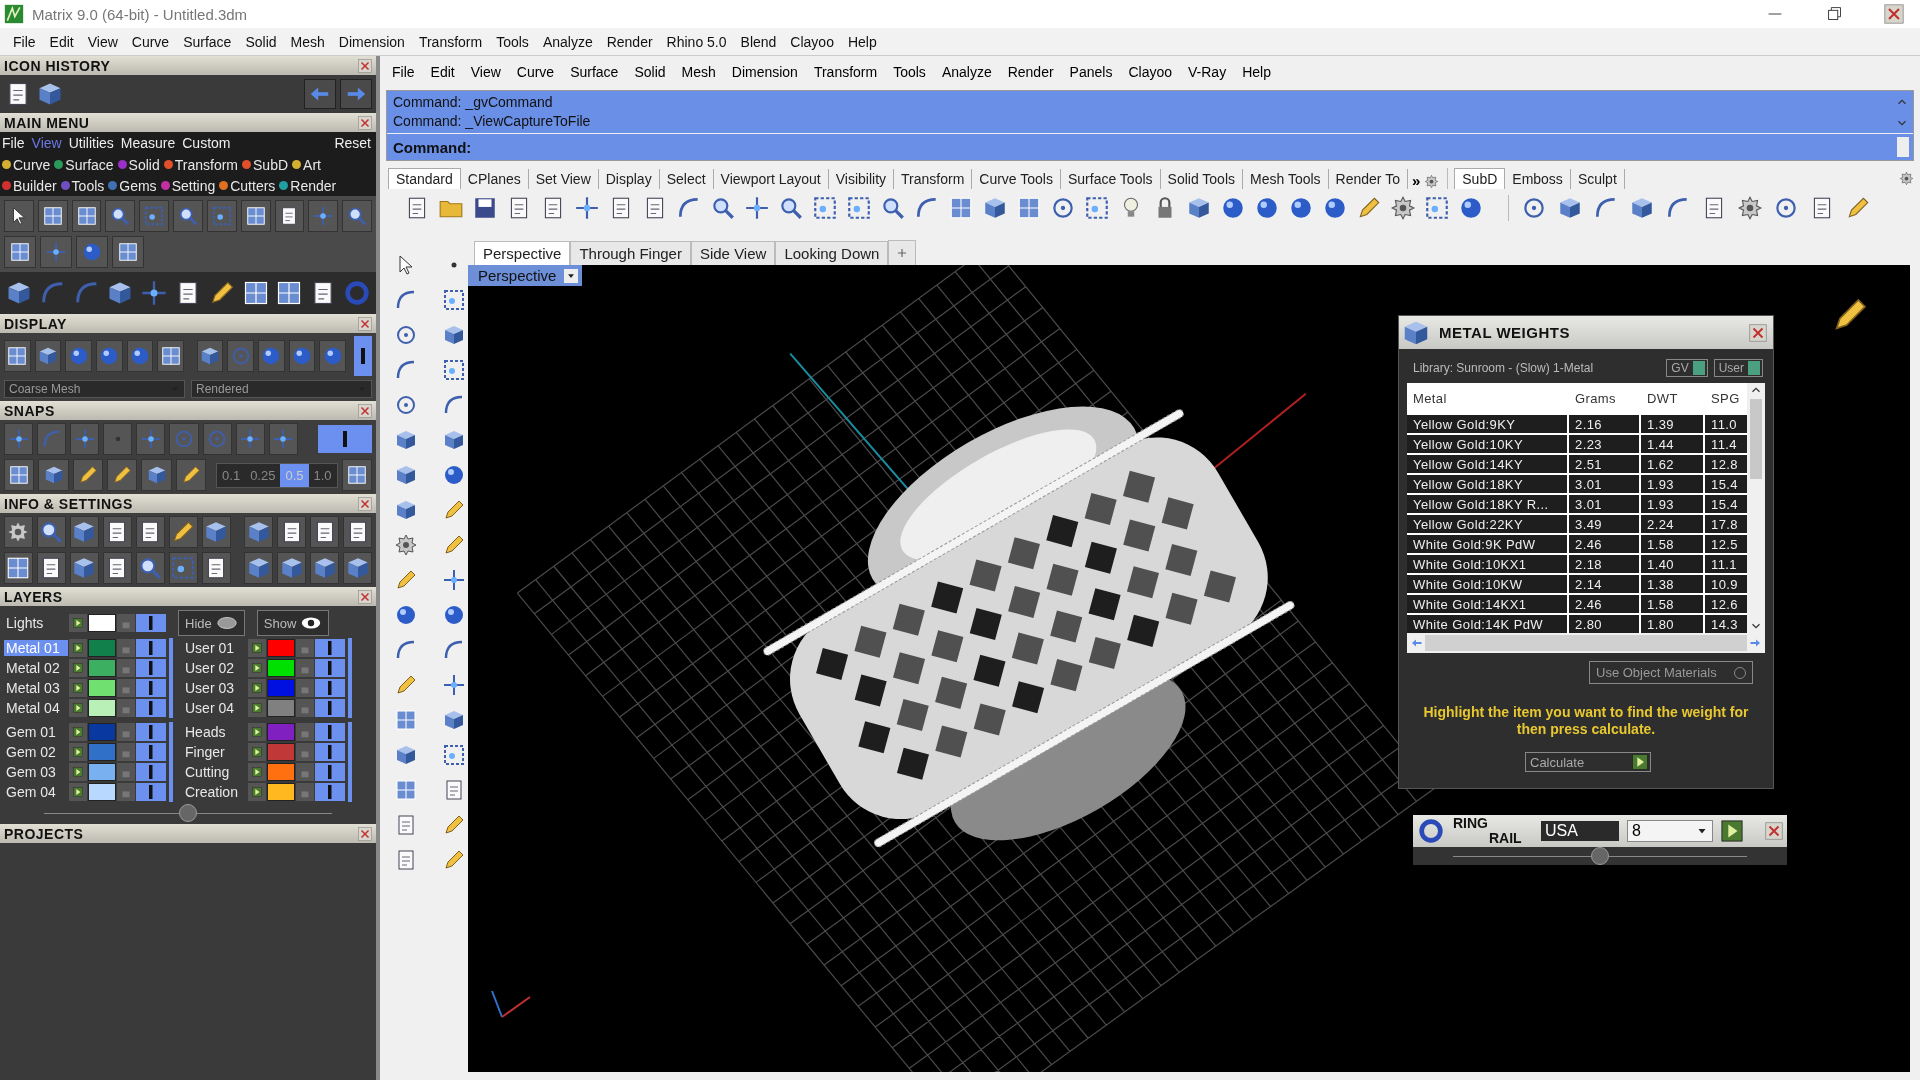 Image resolution: width=1920 pixels, height=1080 pixels. I want to click on back-button, so click(320, 94).